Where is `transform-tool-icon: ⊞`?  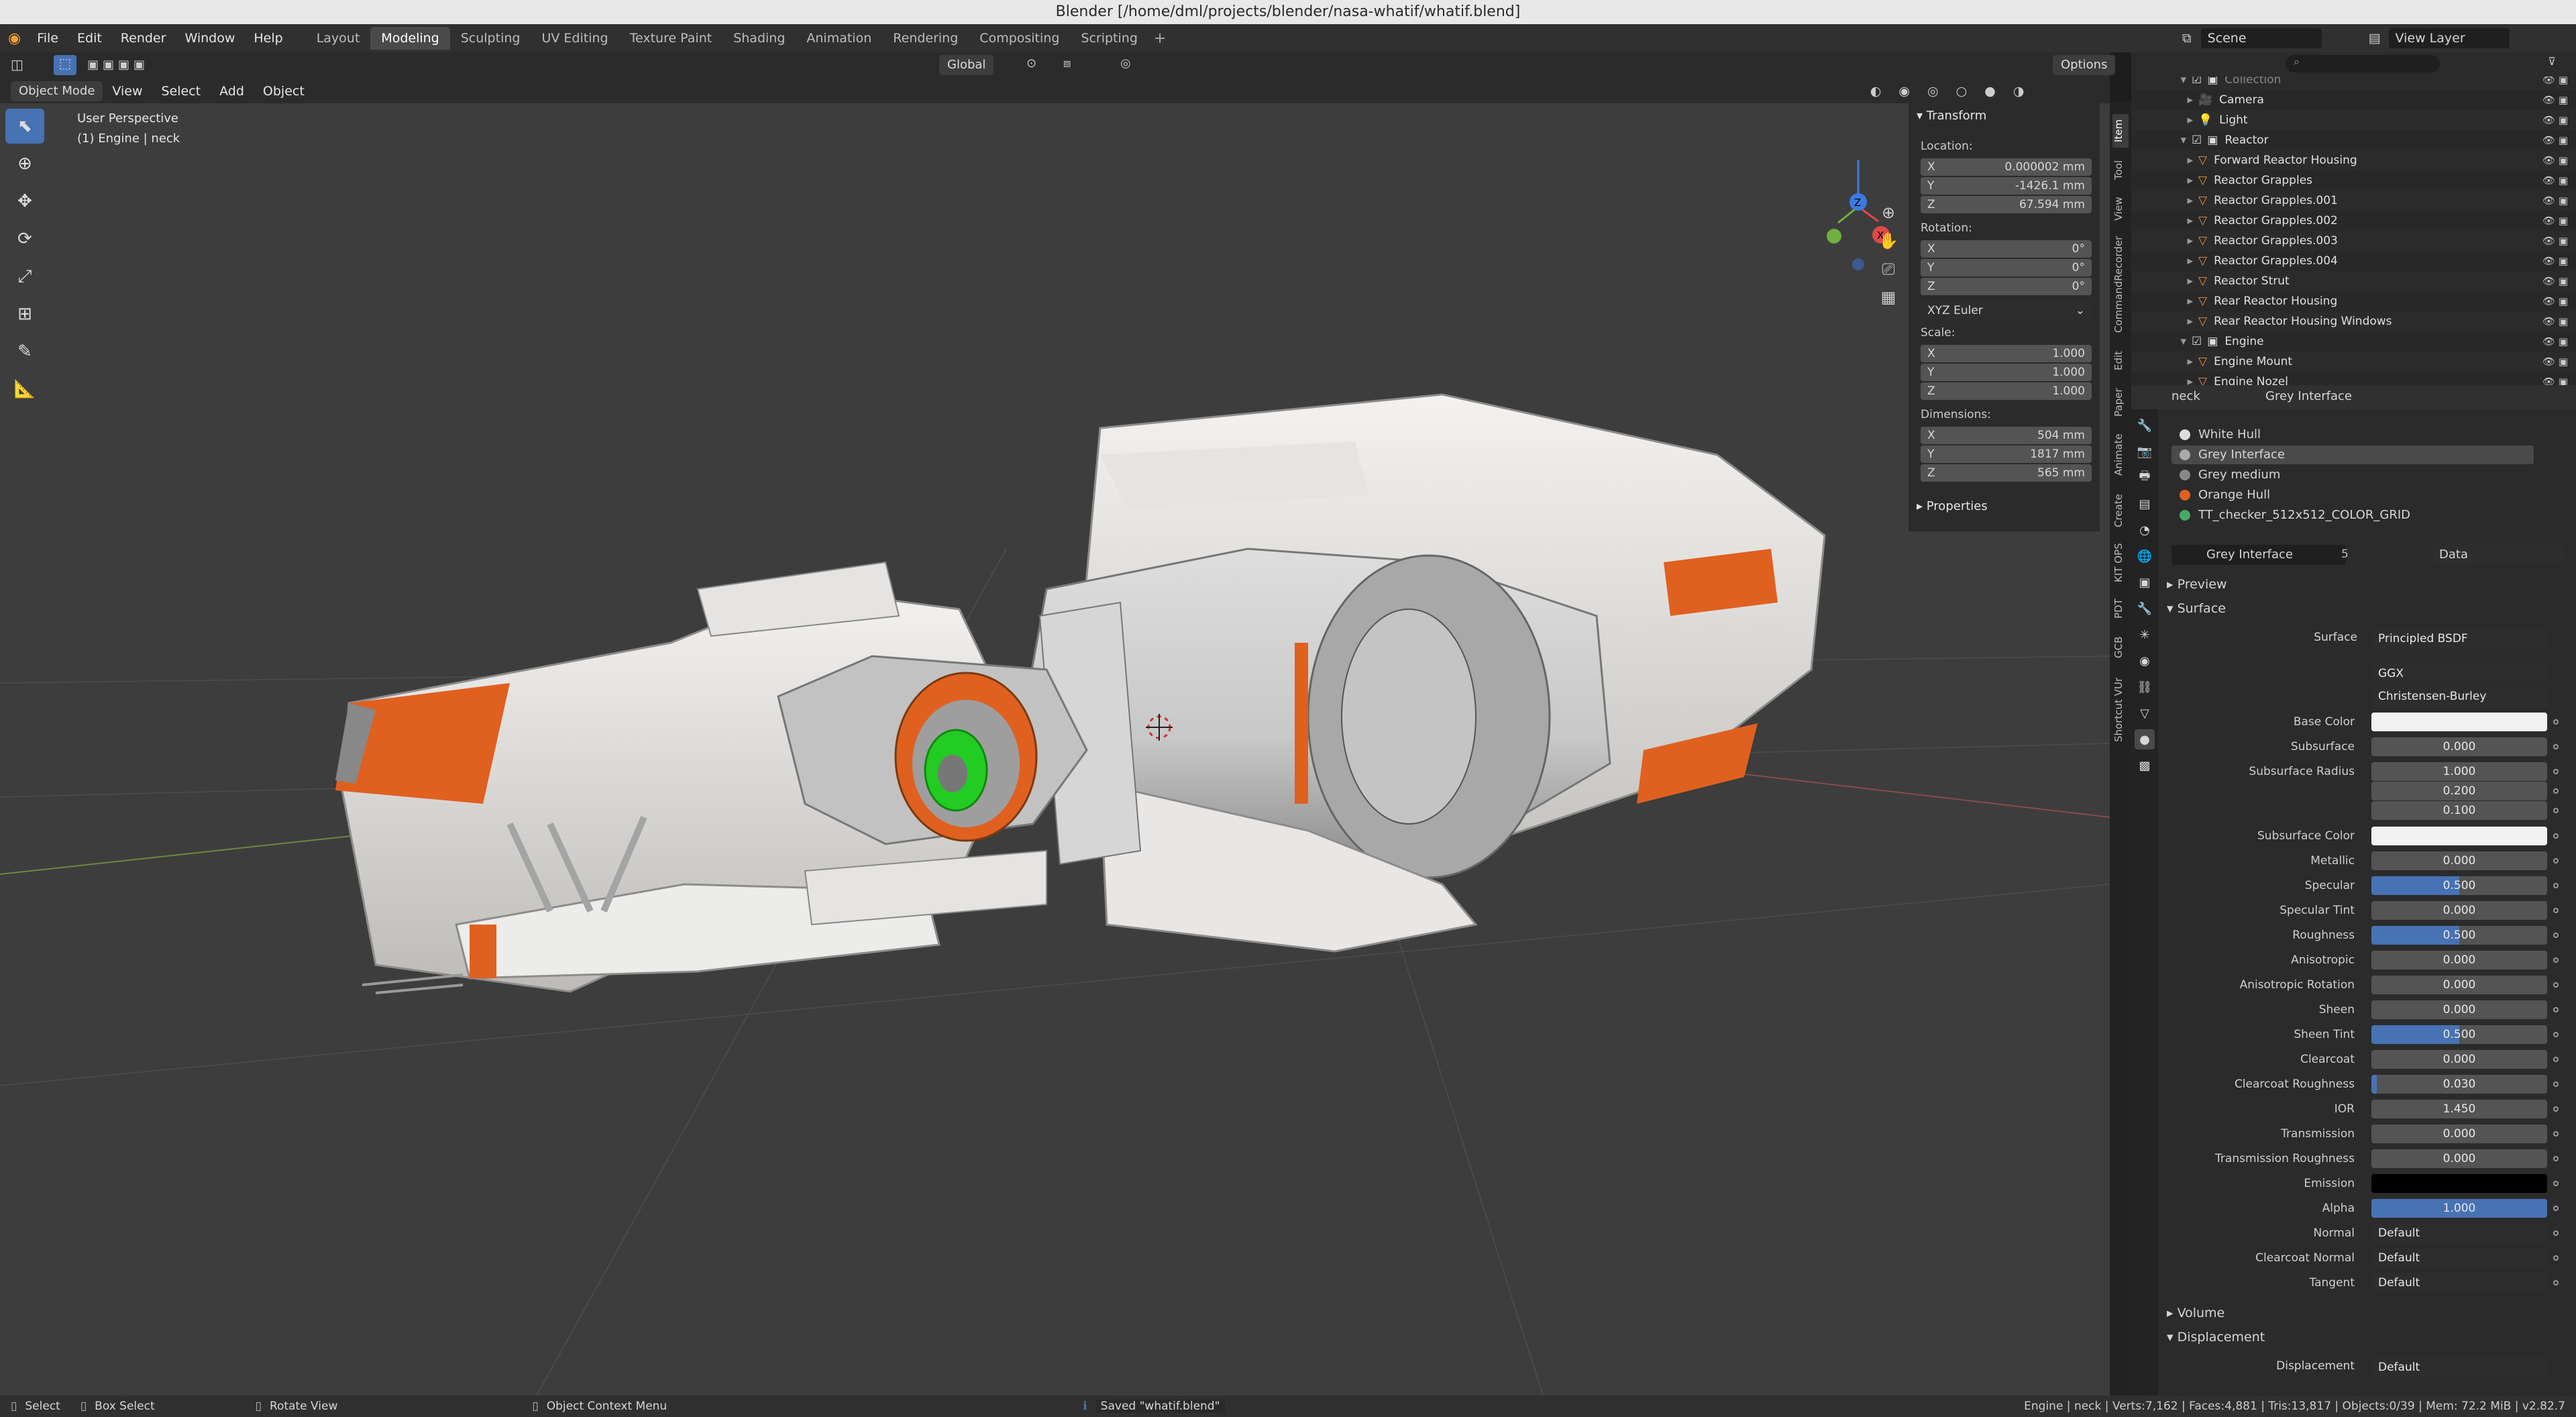
transform-tool-icon: ⊞ is located at coordinates (24, 314).